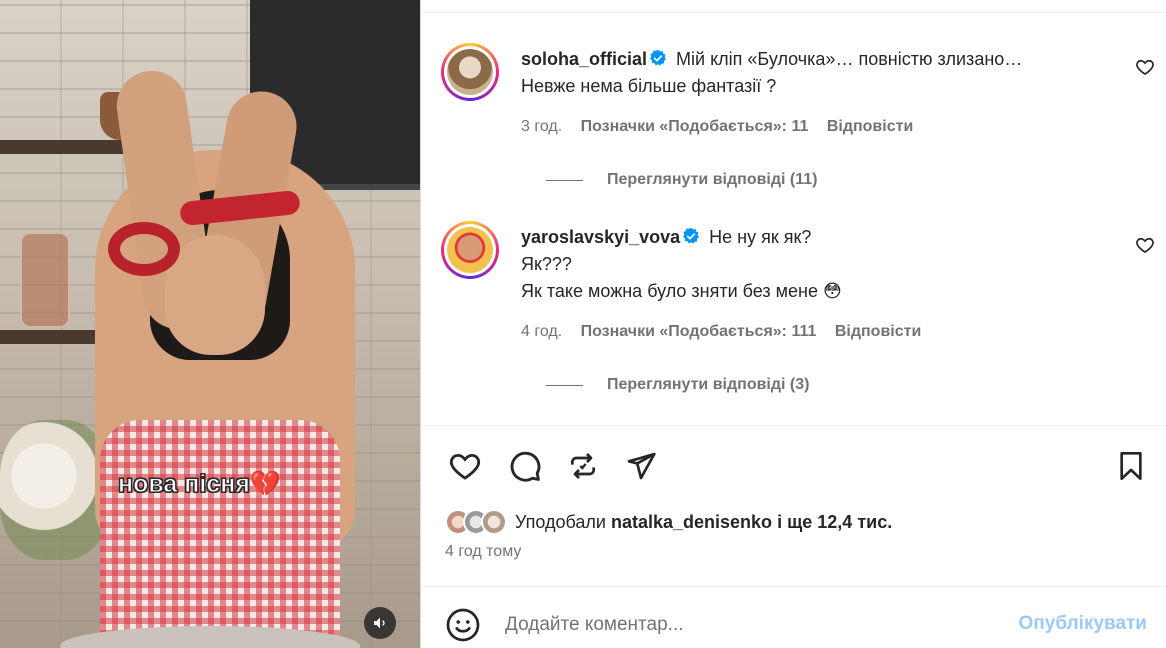  I want to click on add-comment-bar: Опублікувати, so click(793, 617).